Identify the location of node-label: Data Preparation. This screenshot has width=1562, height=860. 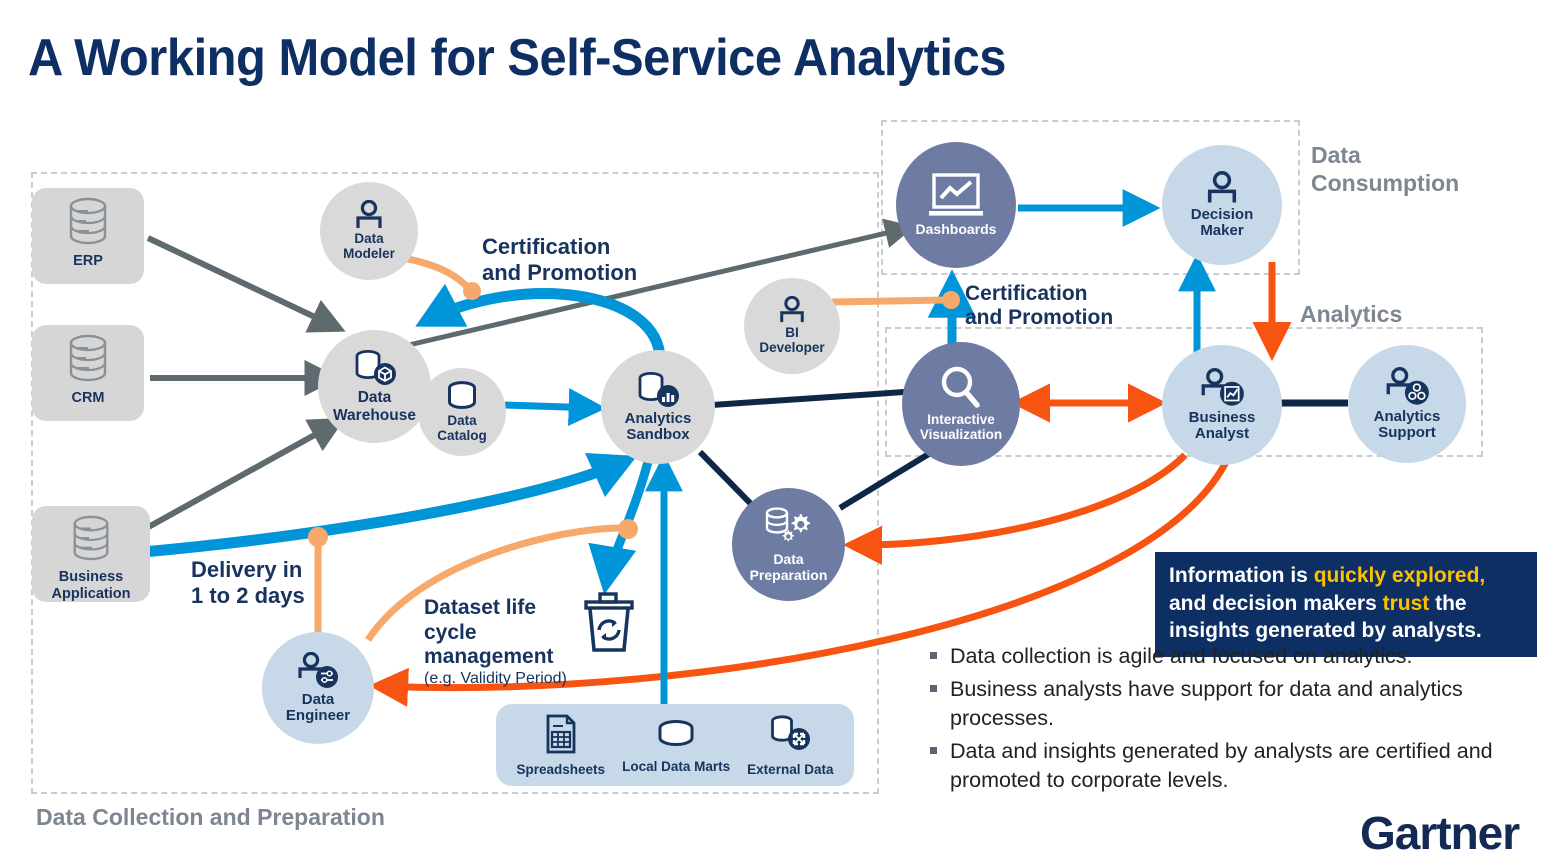
(788, 567).